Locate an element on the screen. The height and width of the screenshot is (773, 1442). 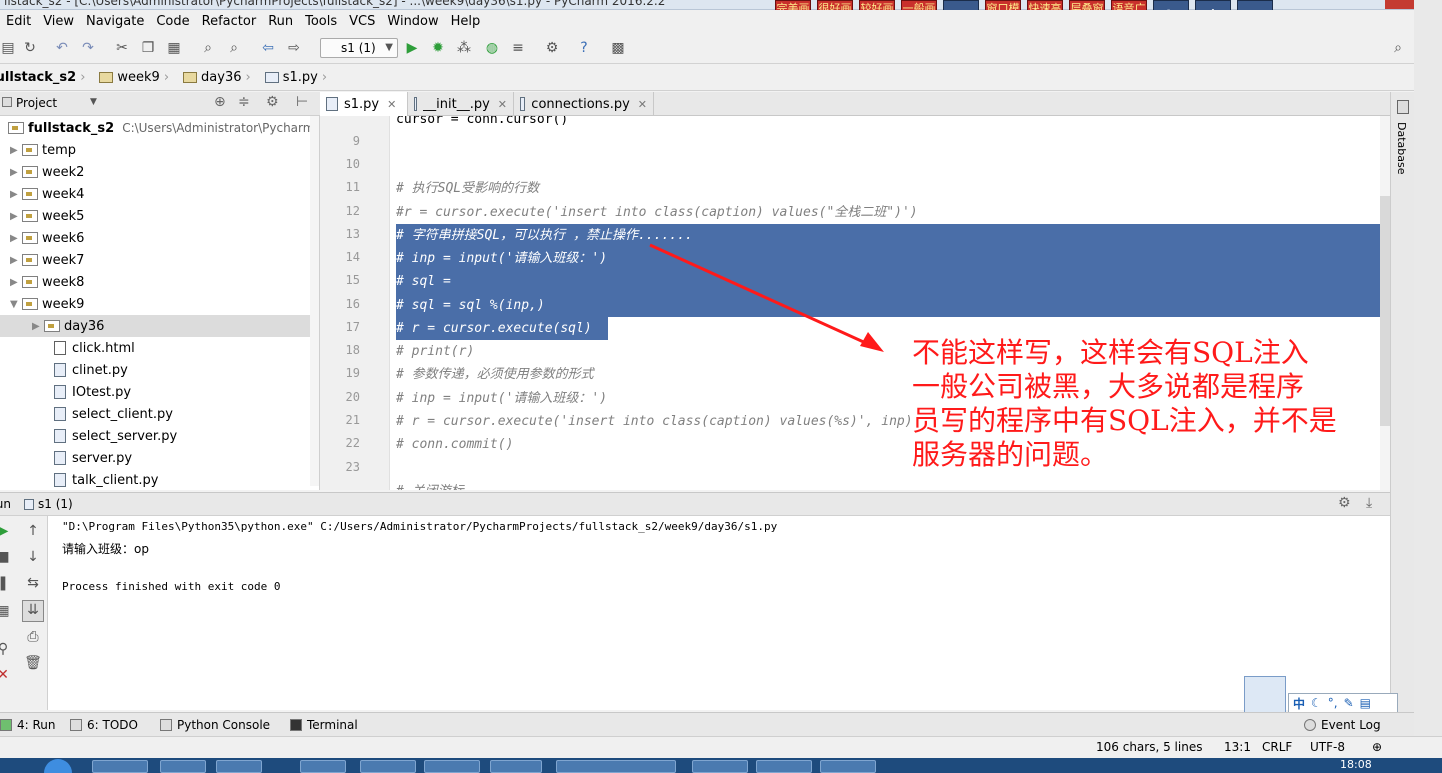
event-log-button: Event Log is located at coordinates (1342, 725).